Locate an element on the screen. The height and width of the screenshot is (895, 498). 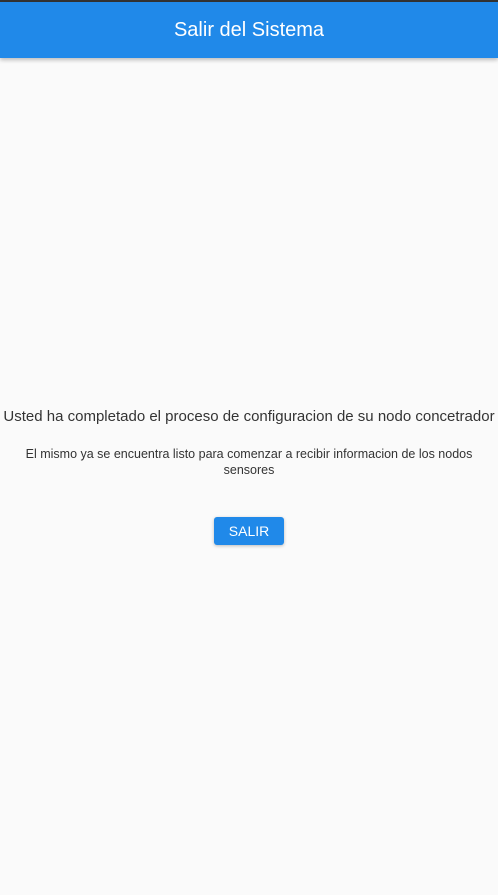
app-bar-title: Salir del Sistema is located at coordinates (249, 29).